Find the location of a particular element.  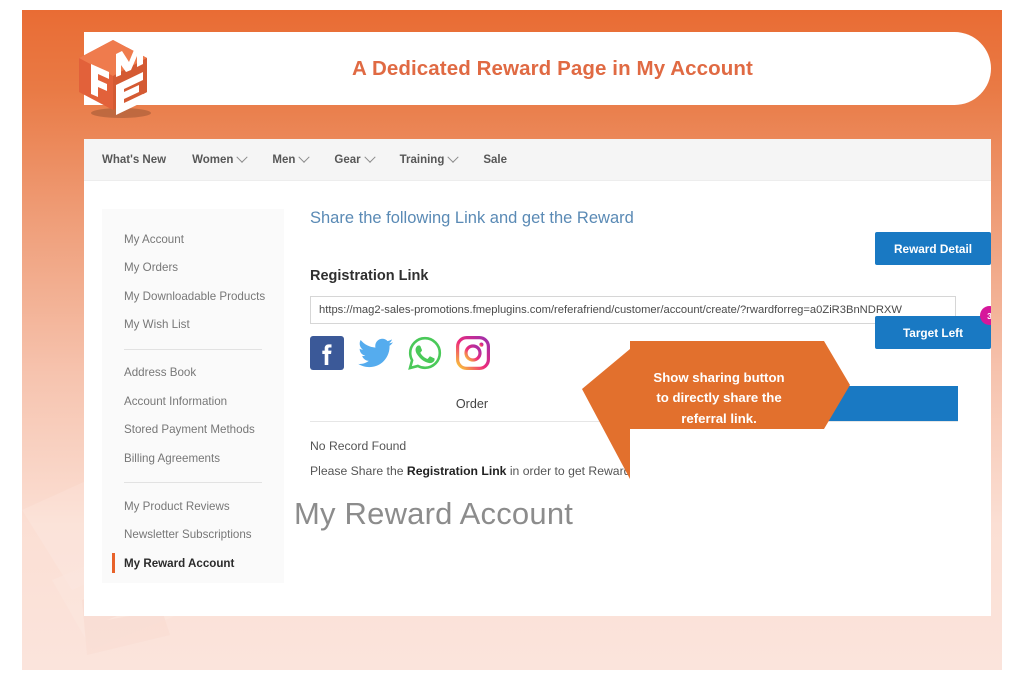

nav-item-training: Training is located at coordinates (429, 158).